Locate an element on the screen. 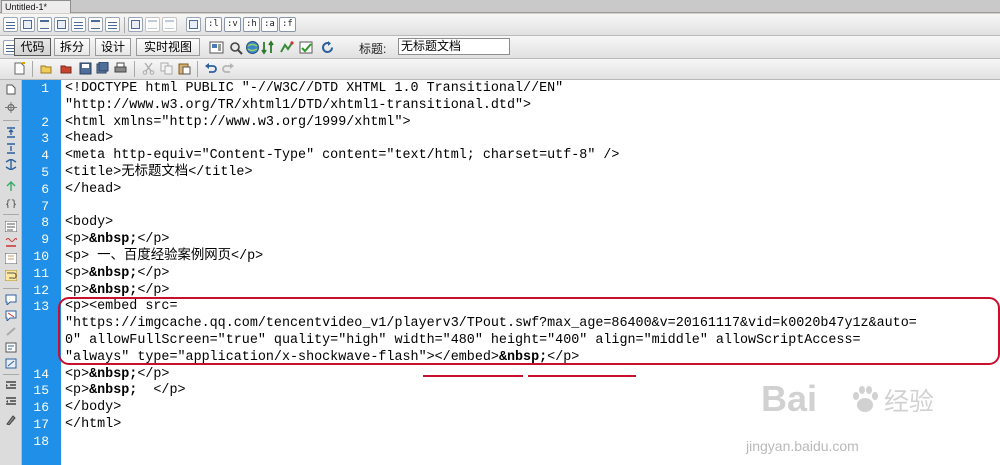  media-icon is located at coordinates (61, 24).